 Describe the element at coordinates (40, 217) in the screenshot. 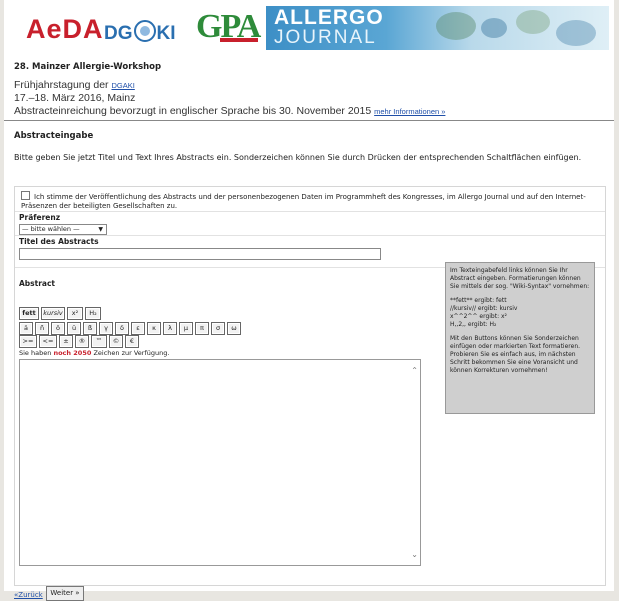

I see `preference-label: Präferenz` at that location.